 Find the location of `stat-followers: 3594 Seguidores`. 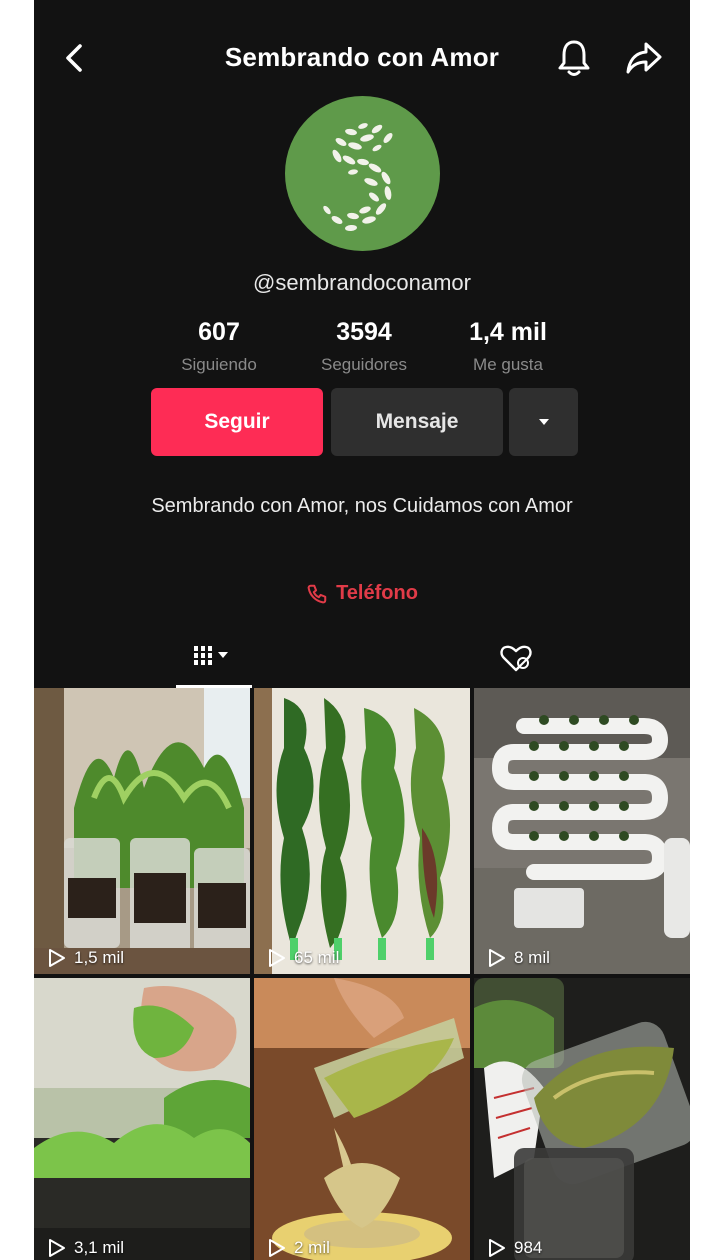

stat-followers: 3594 Seguidores is located at coordinates (364, 346).